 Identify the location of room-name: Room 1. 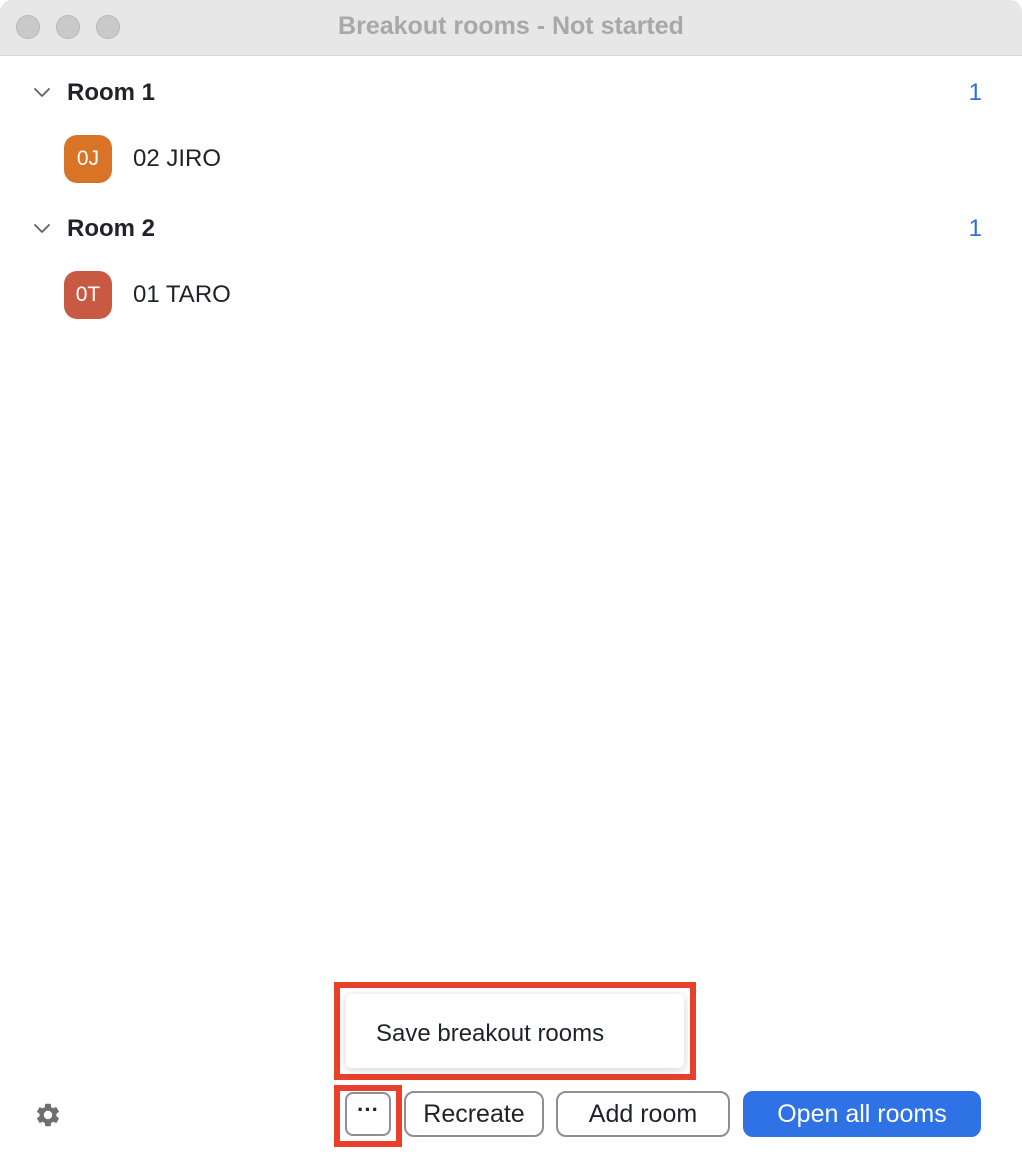
(111, 92).